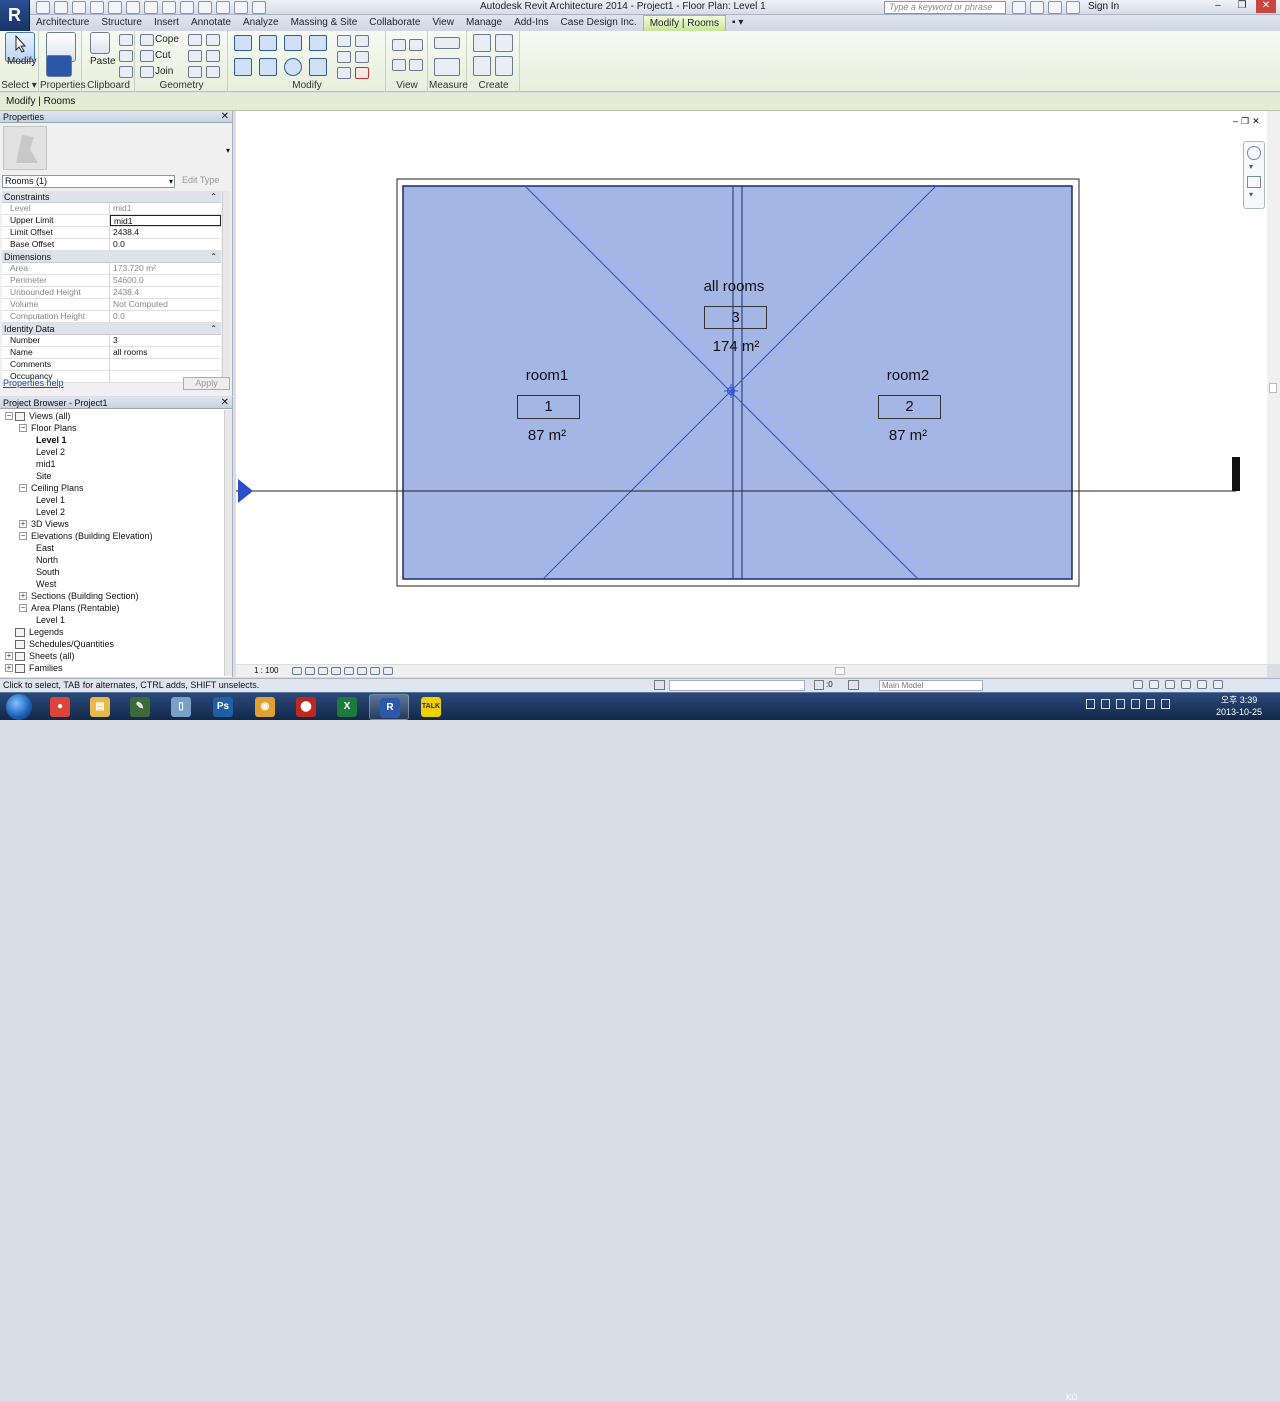 The width and height of the screenshot is (1280, 1402). I want to click on ribbon-minimize-toggle: ▪ ▾, so click(737, 23).